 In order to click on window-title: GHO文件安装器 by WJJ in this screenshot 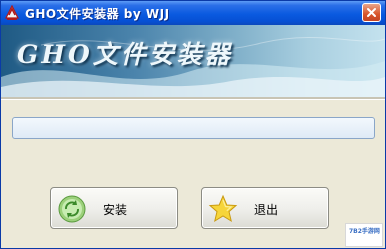, I will do `click(97, 14)`.